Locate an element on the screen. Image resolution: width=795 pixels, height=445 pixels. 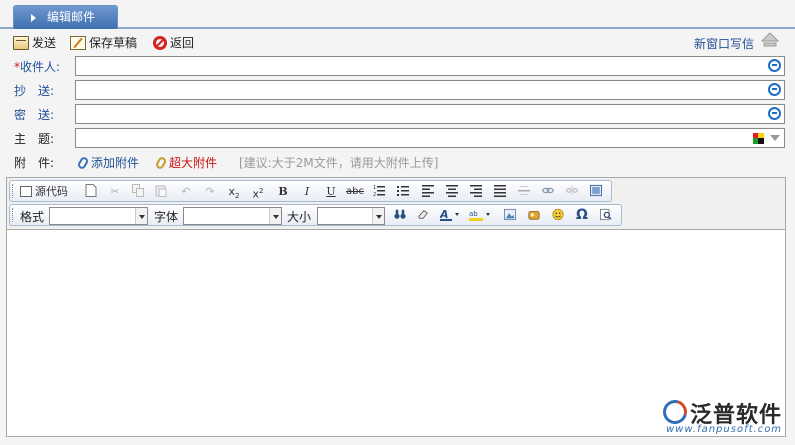
special-char-button: Ω is located at coordinates (582, 215).